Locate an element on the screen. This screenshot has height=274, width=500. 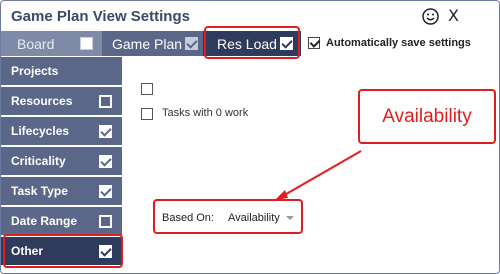
highlight-other is located at coordinates (63, 251).